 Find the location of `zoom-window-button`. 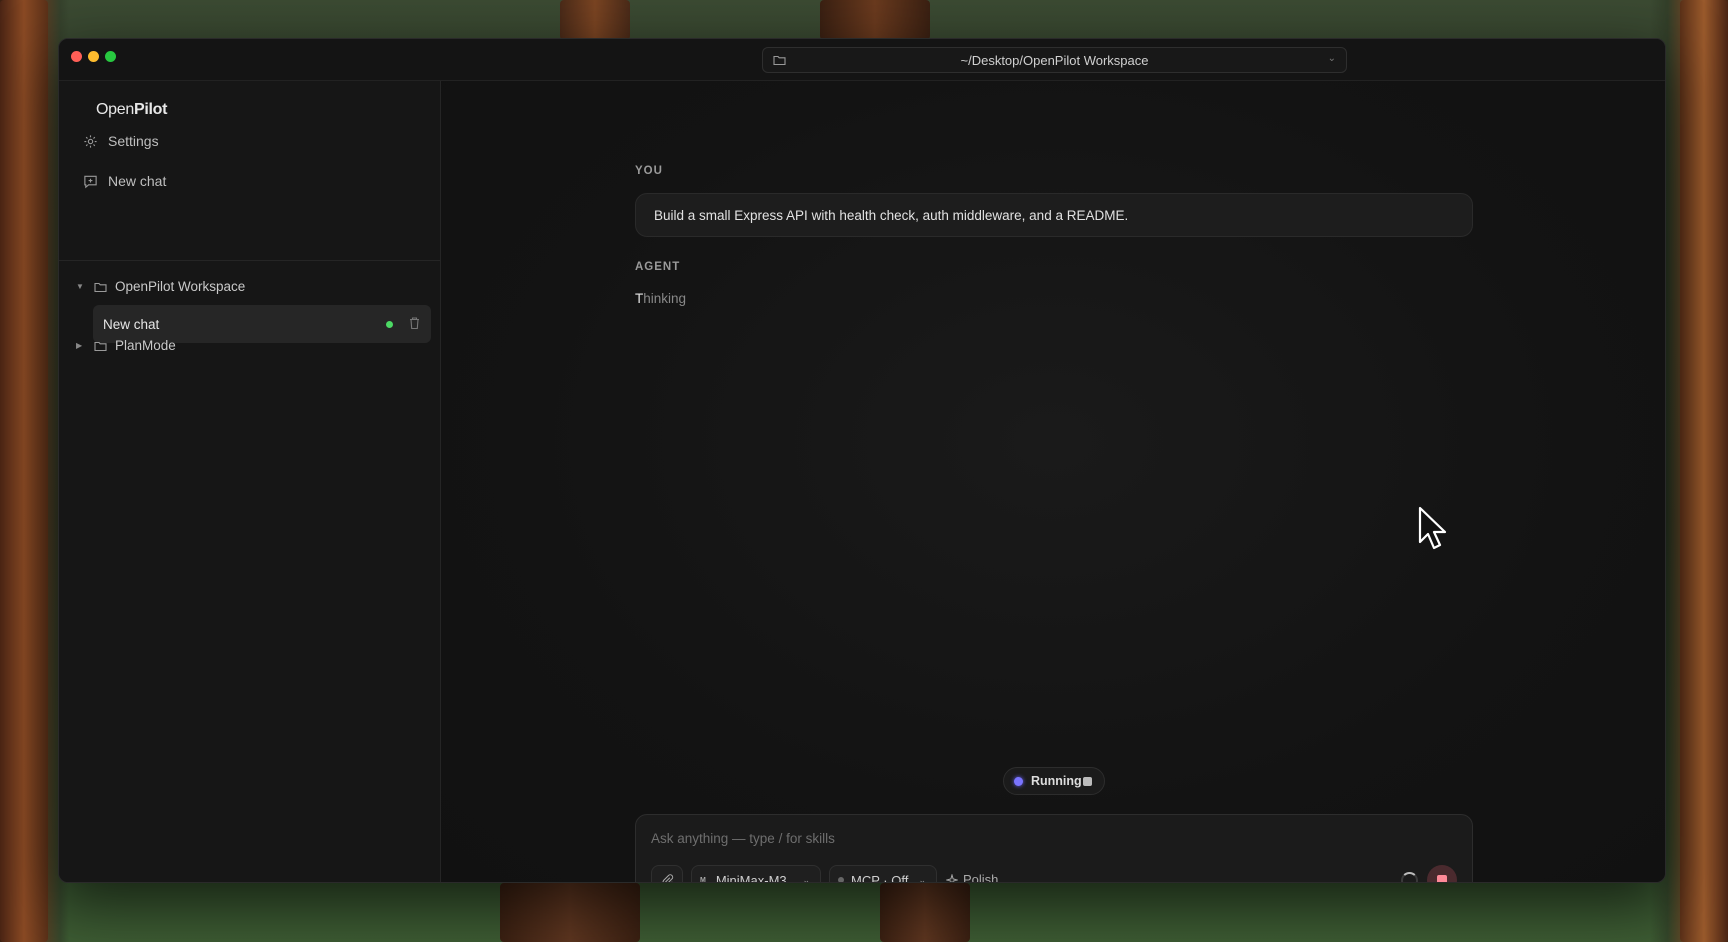

zoom-window-button is located at coordinates (110, 56).